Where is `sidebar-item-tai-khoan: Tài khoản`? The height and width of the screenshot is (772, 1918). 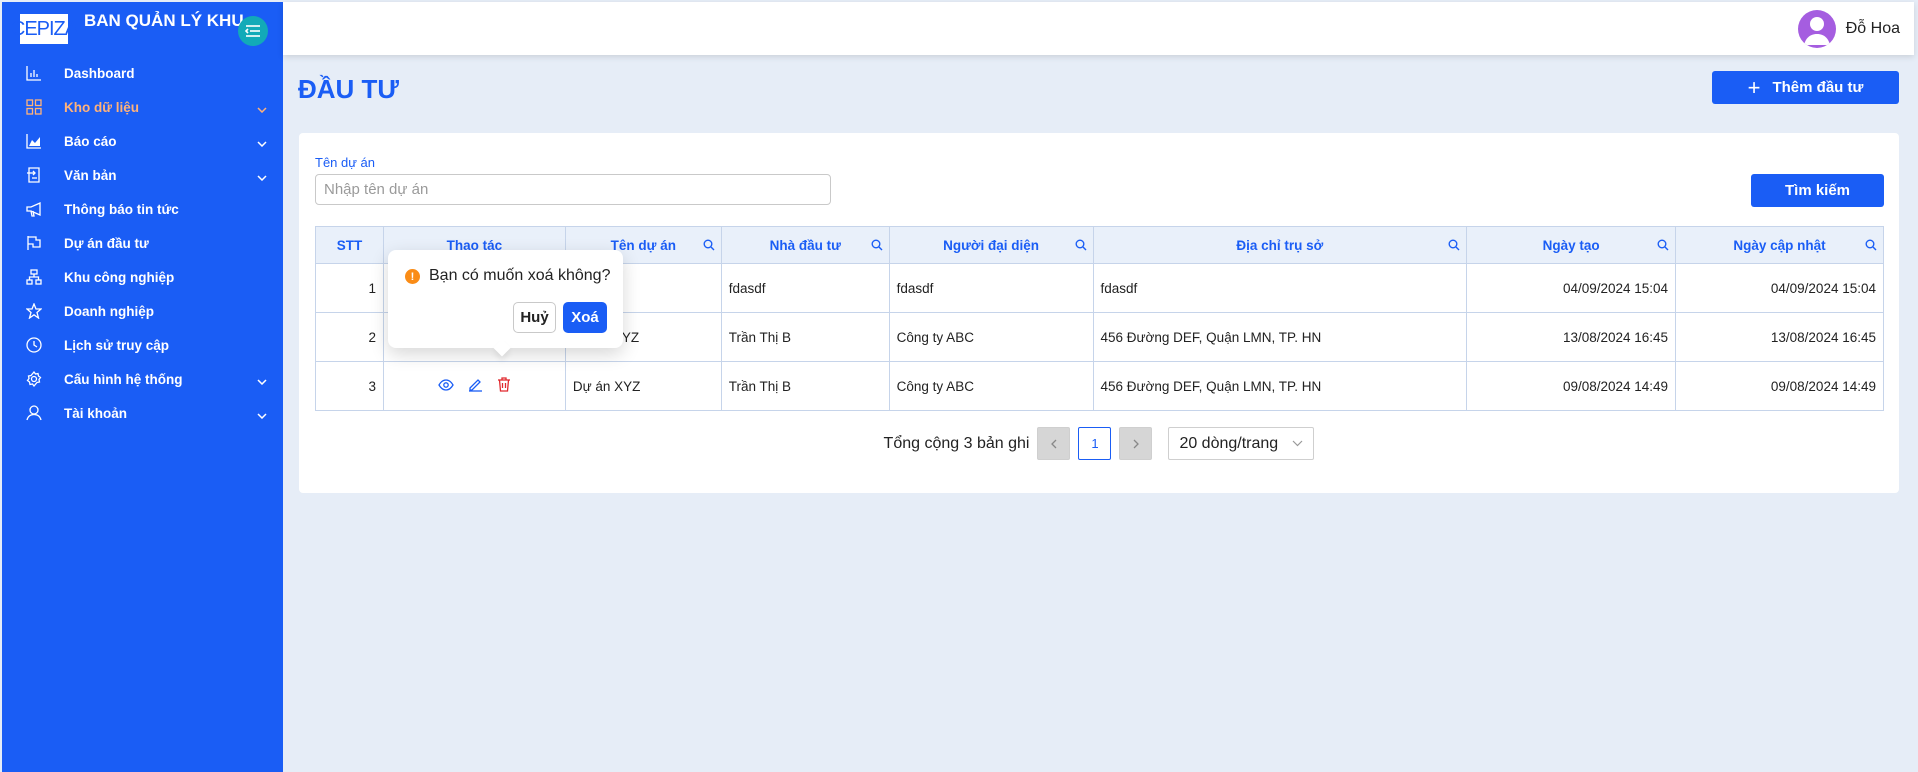 sidebar-item-tai-khoan: Tài khoản is located at coordinates (142, 413).